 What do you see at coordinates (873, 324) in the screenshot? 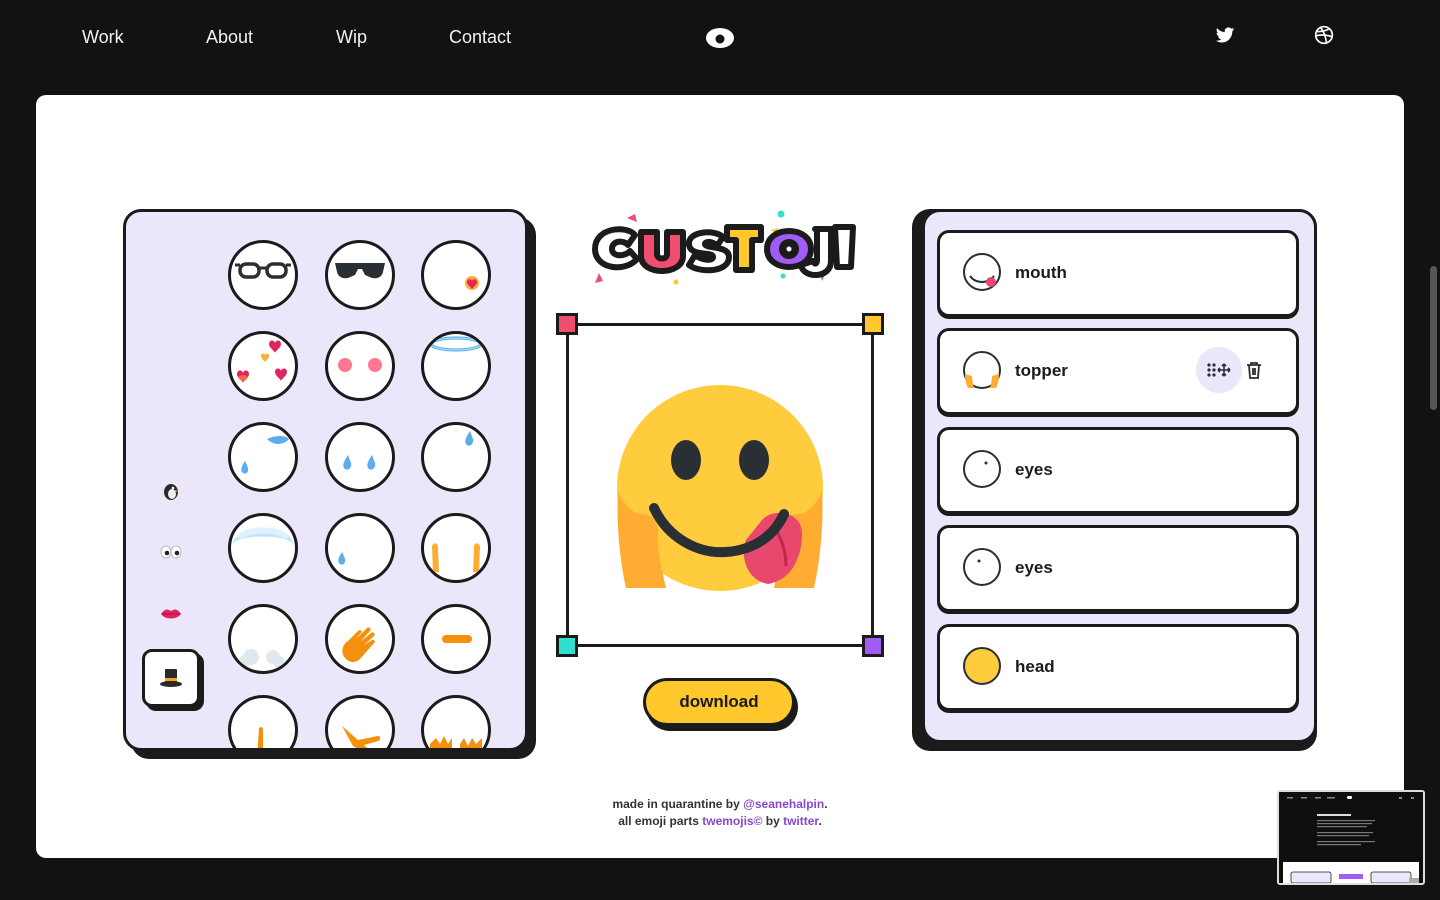
I see `resize-handle-top-right` at bounding box center [873, 324].